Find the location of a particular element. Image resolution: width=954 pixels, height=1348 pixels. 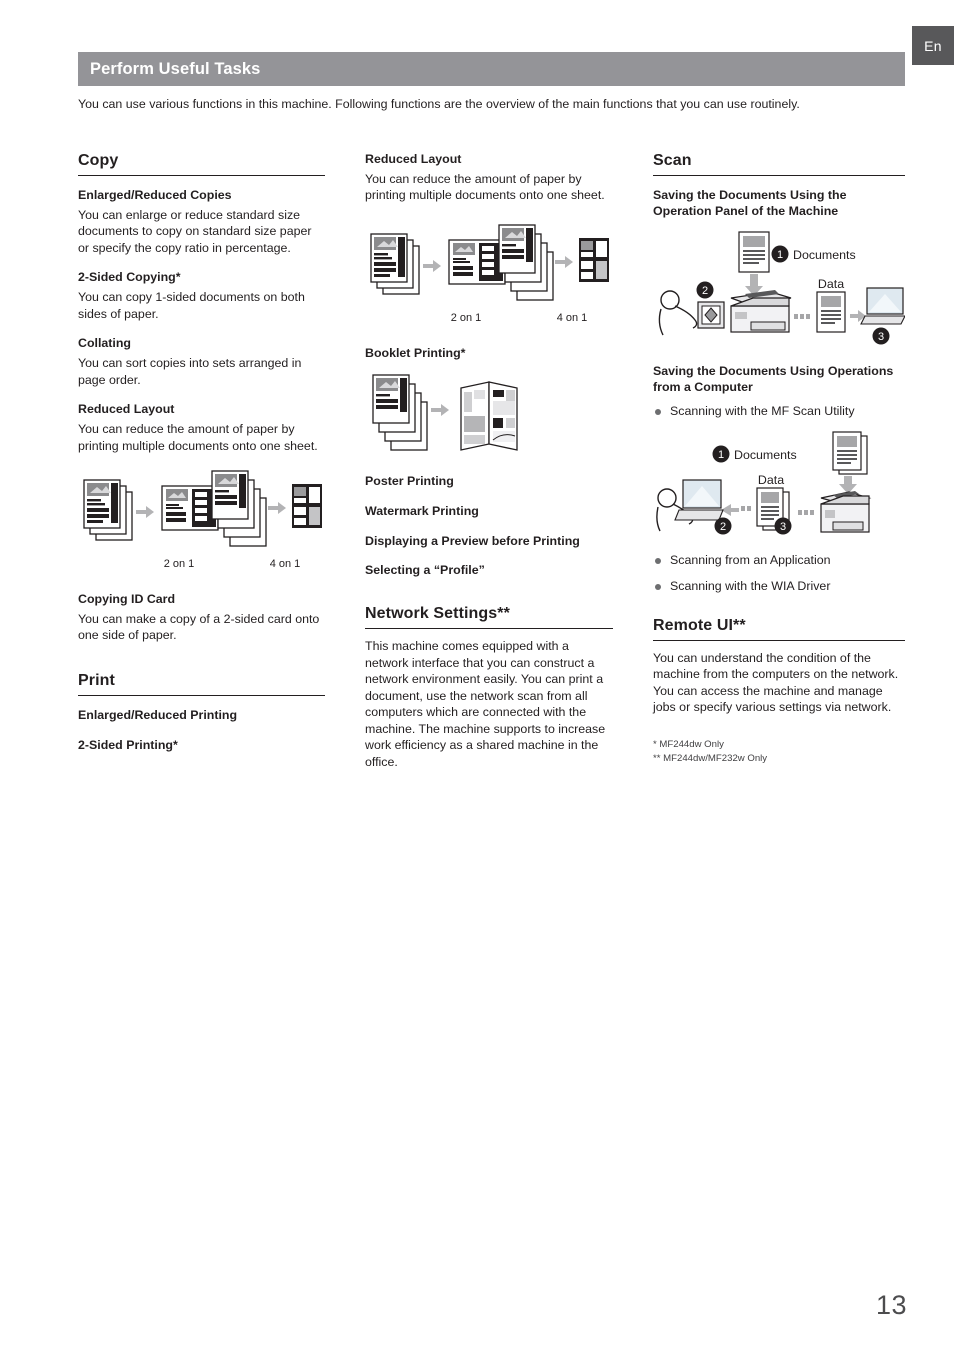

subheading-enlarged-reduced-printing: Enlarged/Reduced Printing is located at coordinates (158, 714).